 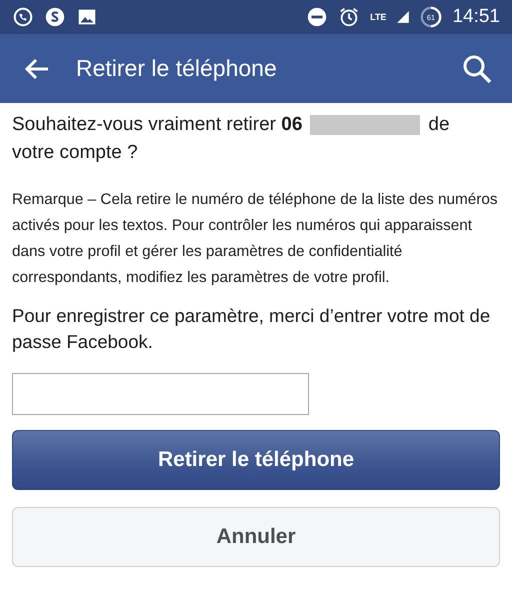 What do you see at coordinates (256, 537) in the screenshot?
I see `cancel-button: Annuler` at bounding box center [256, 537].